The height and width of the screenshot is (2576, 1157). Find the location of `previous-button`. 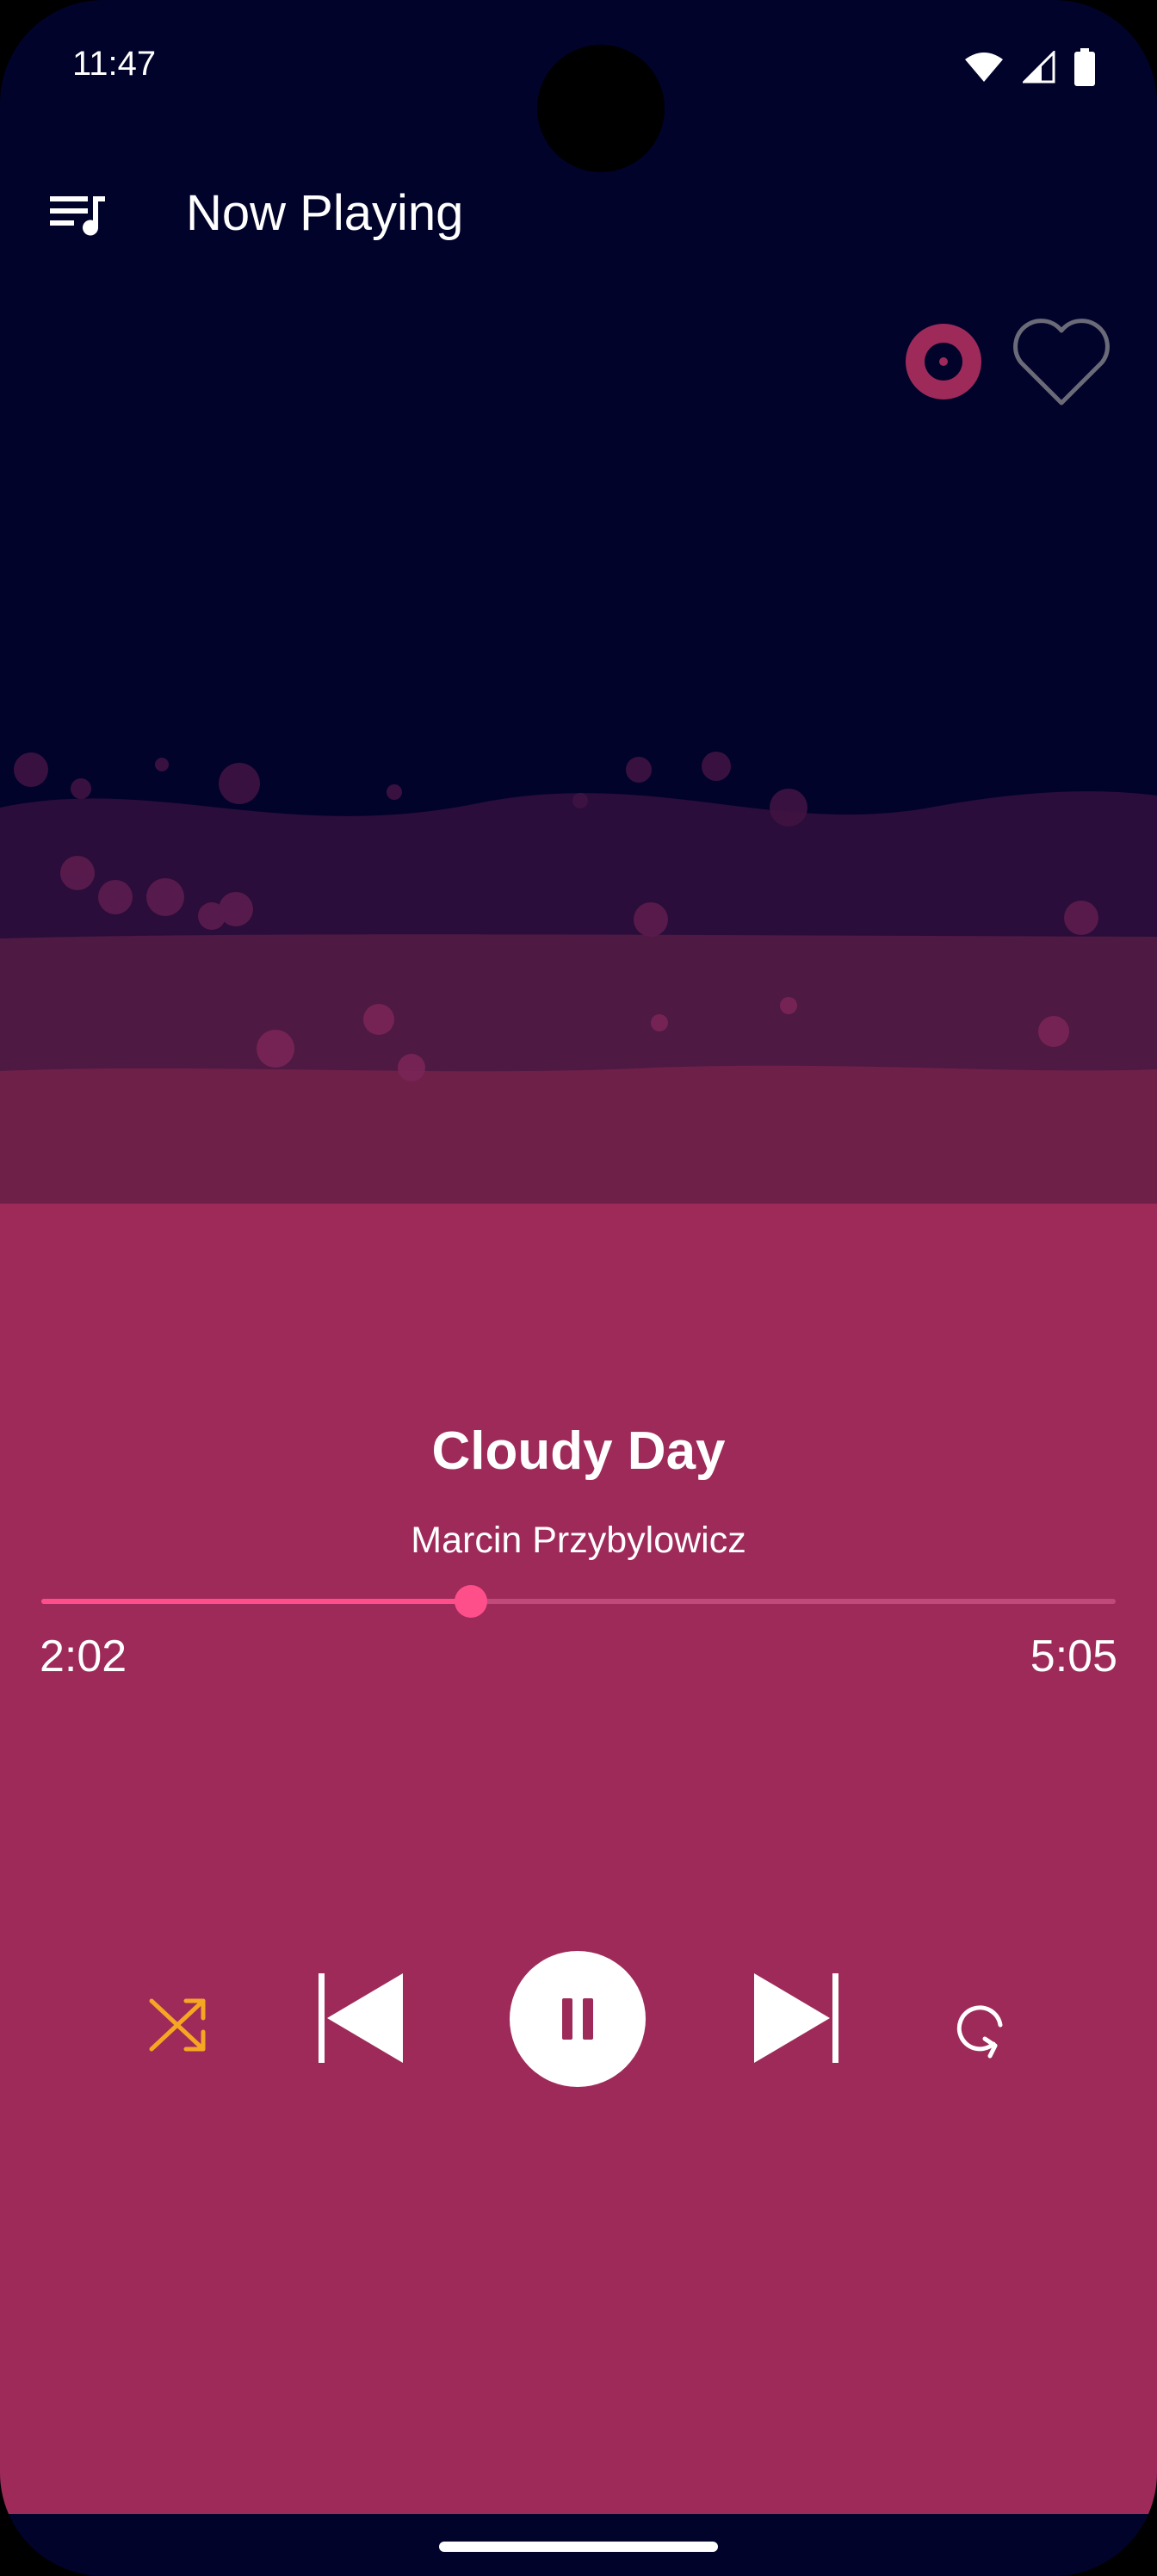

previous-button is located at coordinates (361, 2018).